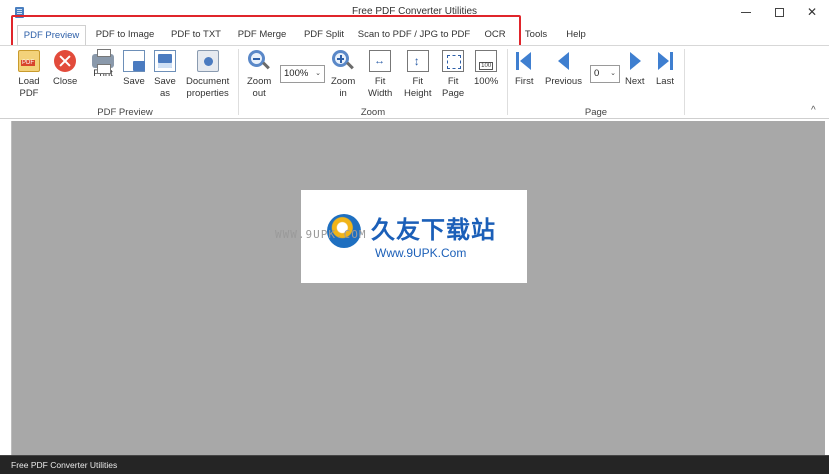 The height and width of the screenshot is (474, 829). Describe the element at coordinates (165, 93) in the screenshot. I see `save-as-label-2: as` at that location.